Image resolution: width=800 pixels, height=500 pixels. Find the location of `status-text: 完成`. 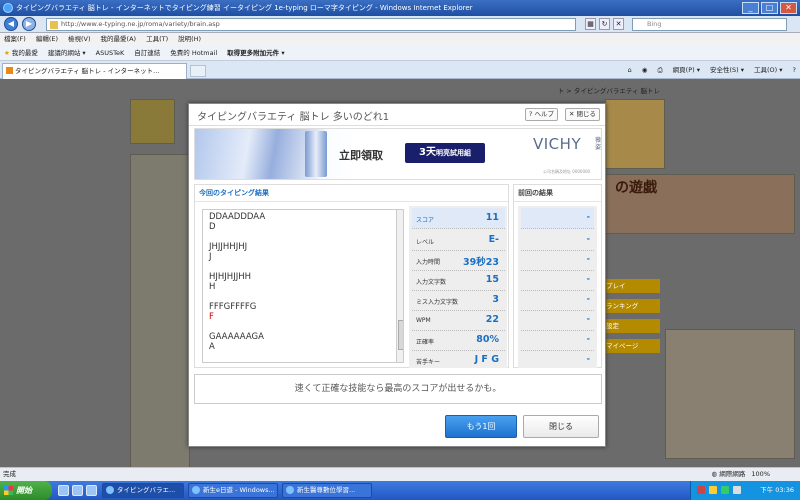

status-text: 完成 is located at coordinates (9, 474).